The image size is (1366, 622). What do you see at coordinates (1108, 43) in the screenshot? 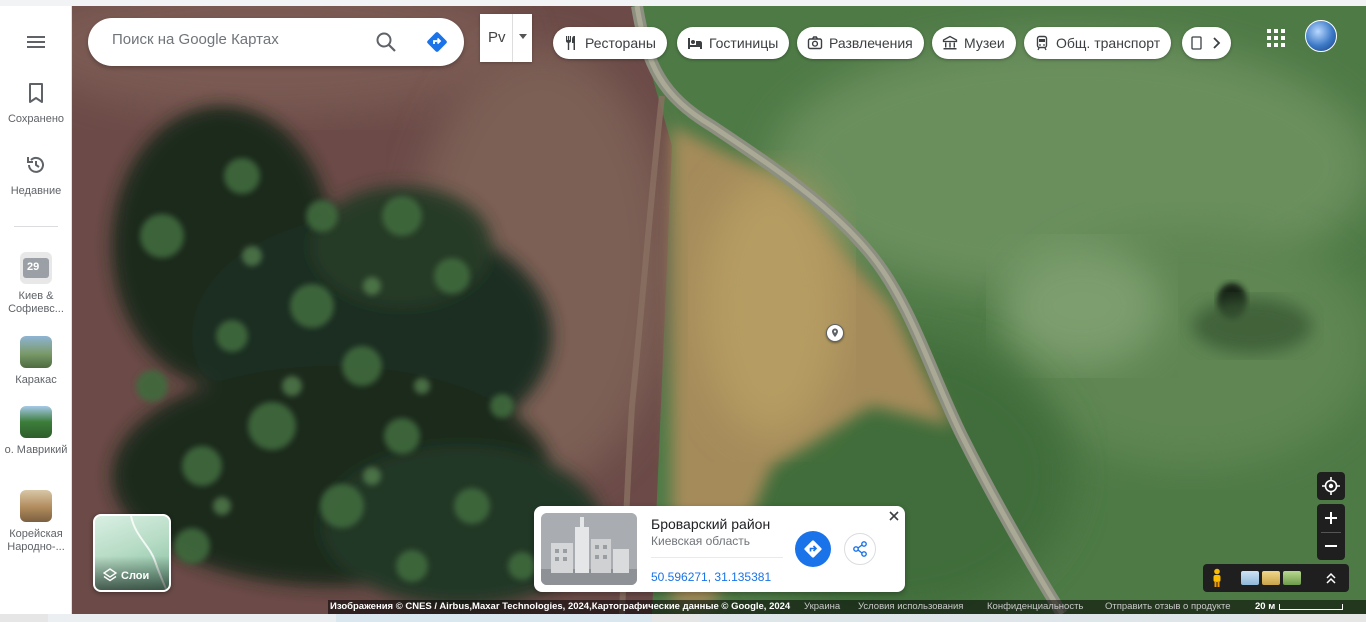
I see `chip-label: Общ. транспорт` at bounding box center [1108, 43].